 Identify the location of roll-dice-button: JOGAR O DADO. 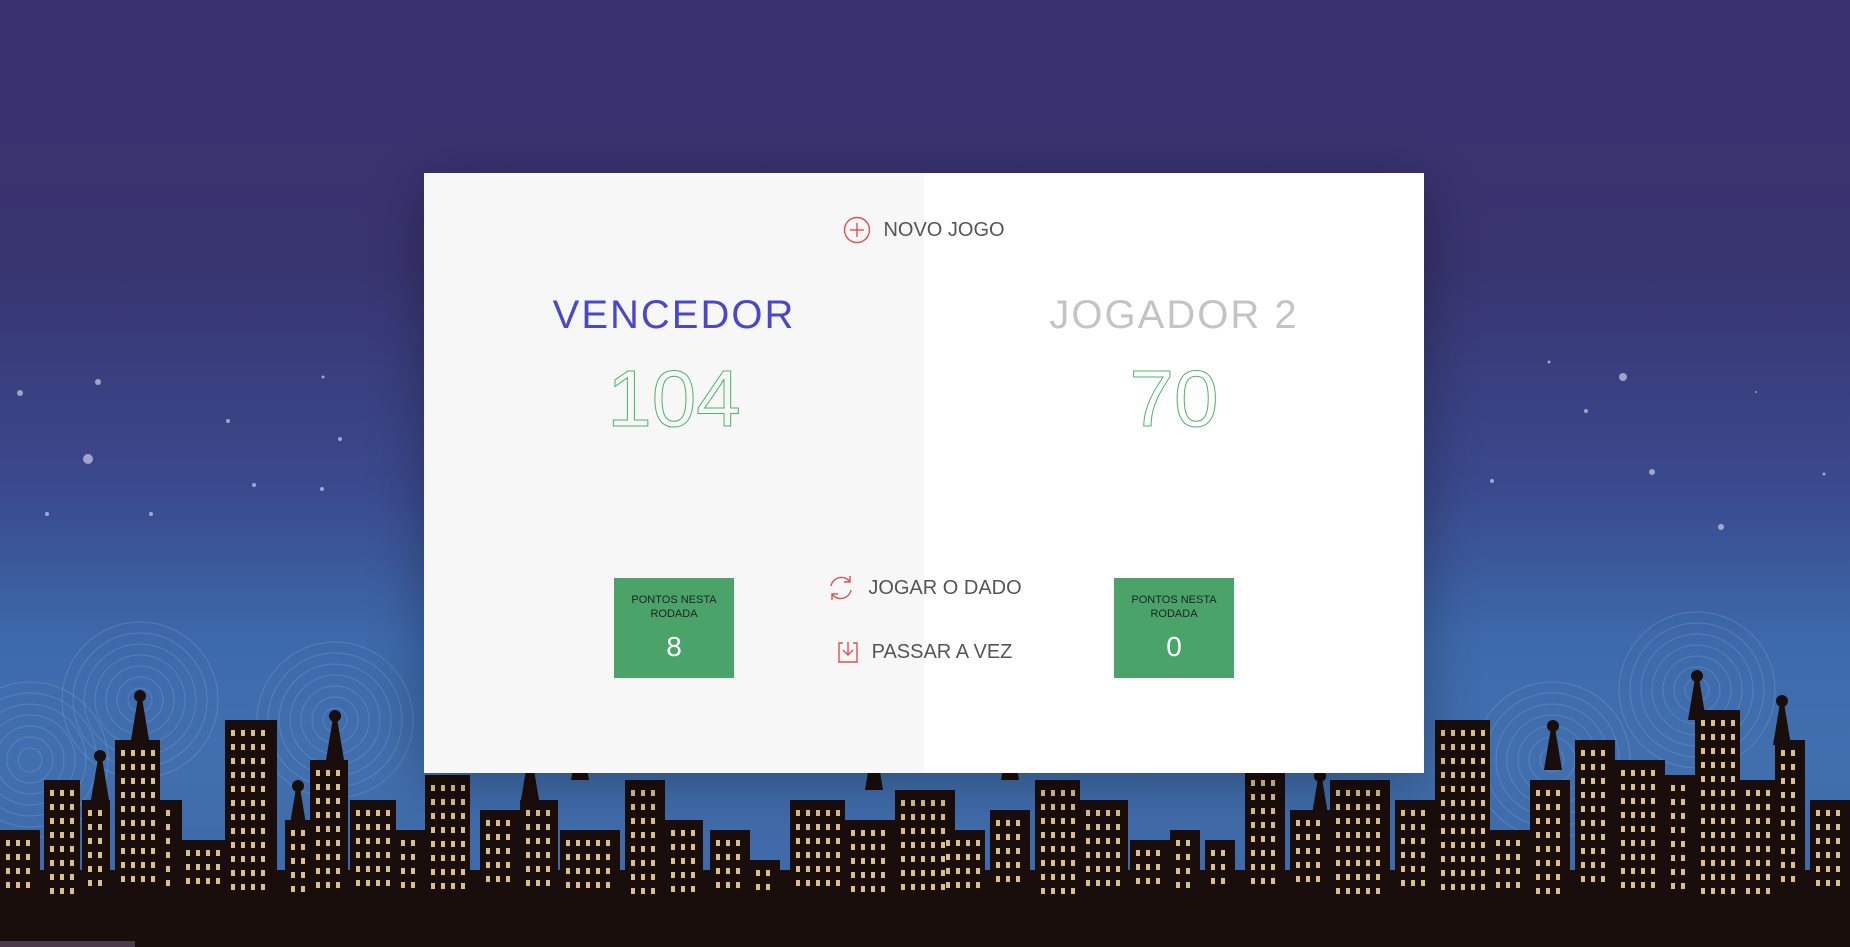
(924, 588).